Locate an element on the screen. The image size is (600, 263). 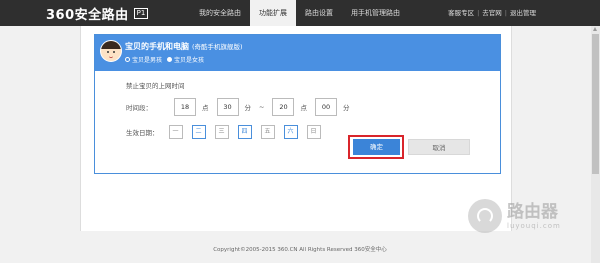
start-minute-input: 30 is located at coordinates (227, 107).